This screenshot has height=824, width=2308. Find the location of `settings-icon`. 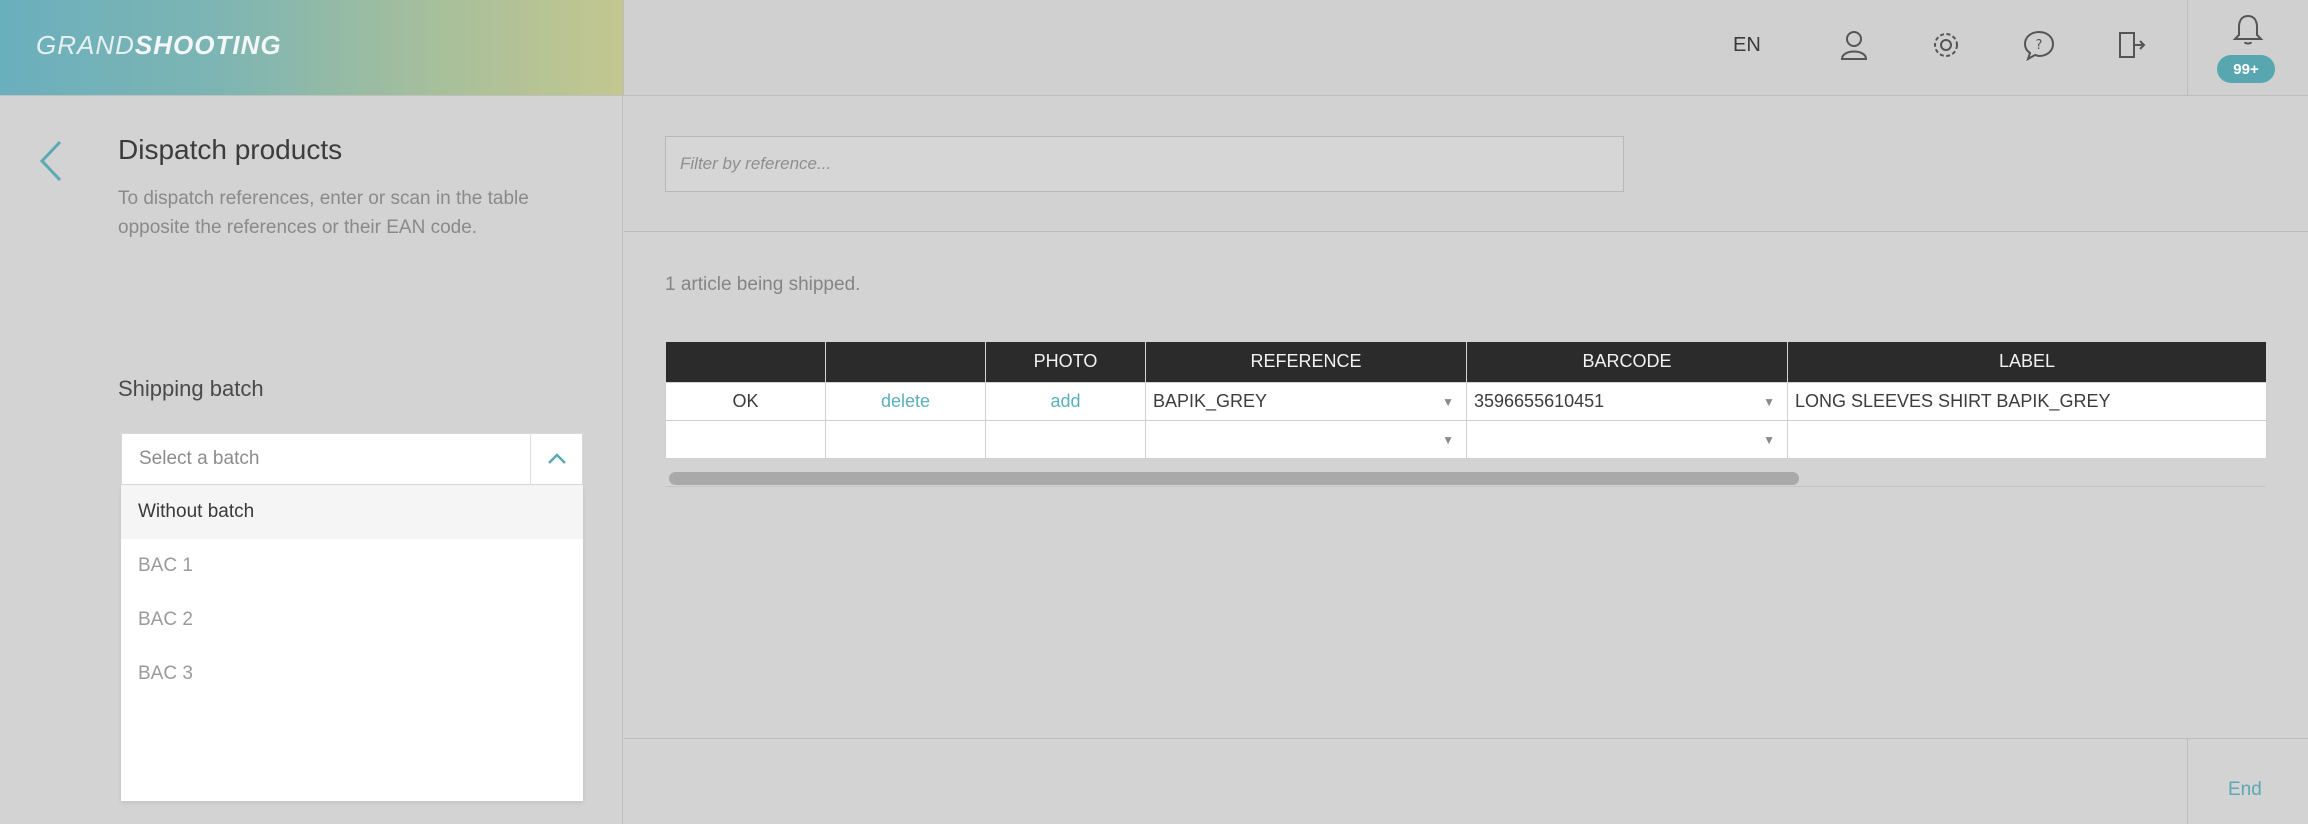

settings-icon is located at coordinates (1946, 45).